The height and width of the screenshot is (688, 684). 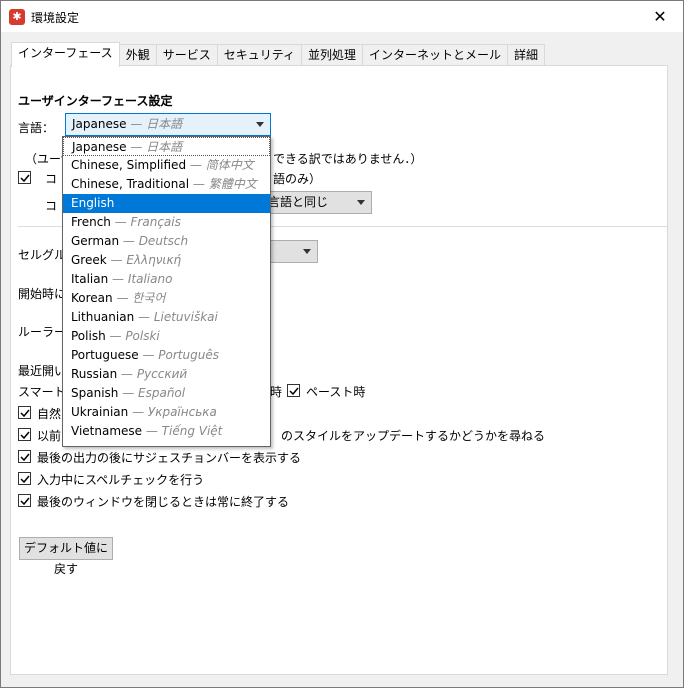 I want to click on suggestion-bar-label: 最後の出力の後にサジェスチョンバーを表示する, so click(x=169, y=458).